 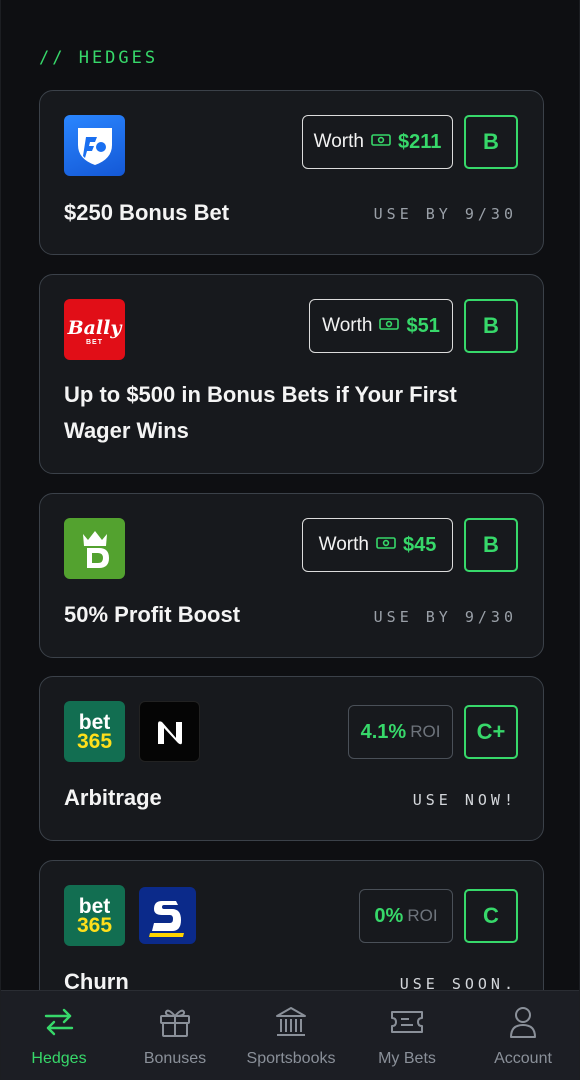 What do you see at coordinates (175, 1022) in the screenshot?
I see `gift-icon` at bounding box center [175, 1022].